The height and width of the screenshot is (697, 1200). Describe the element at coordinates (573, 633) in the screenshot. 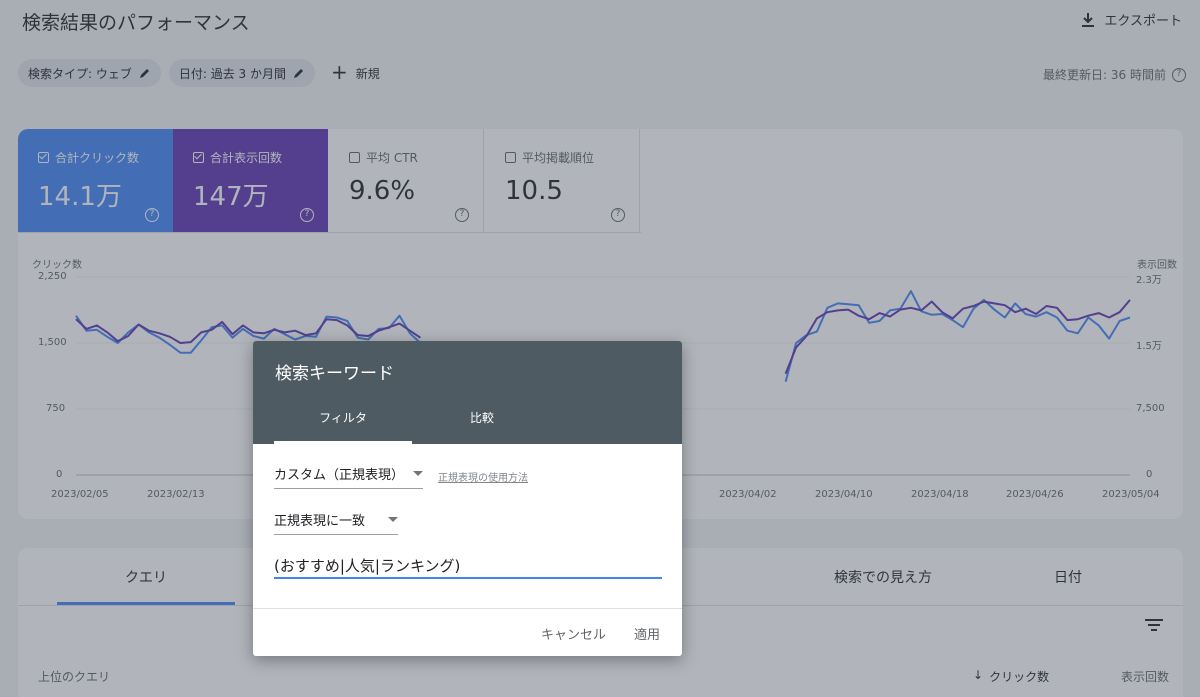

I see `cancel-button: キャンセル` at that location.